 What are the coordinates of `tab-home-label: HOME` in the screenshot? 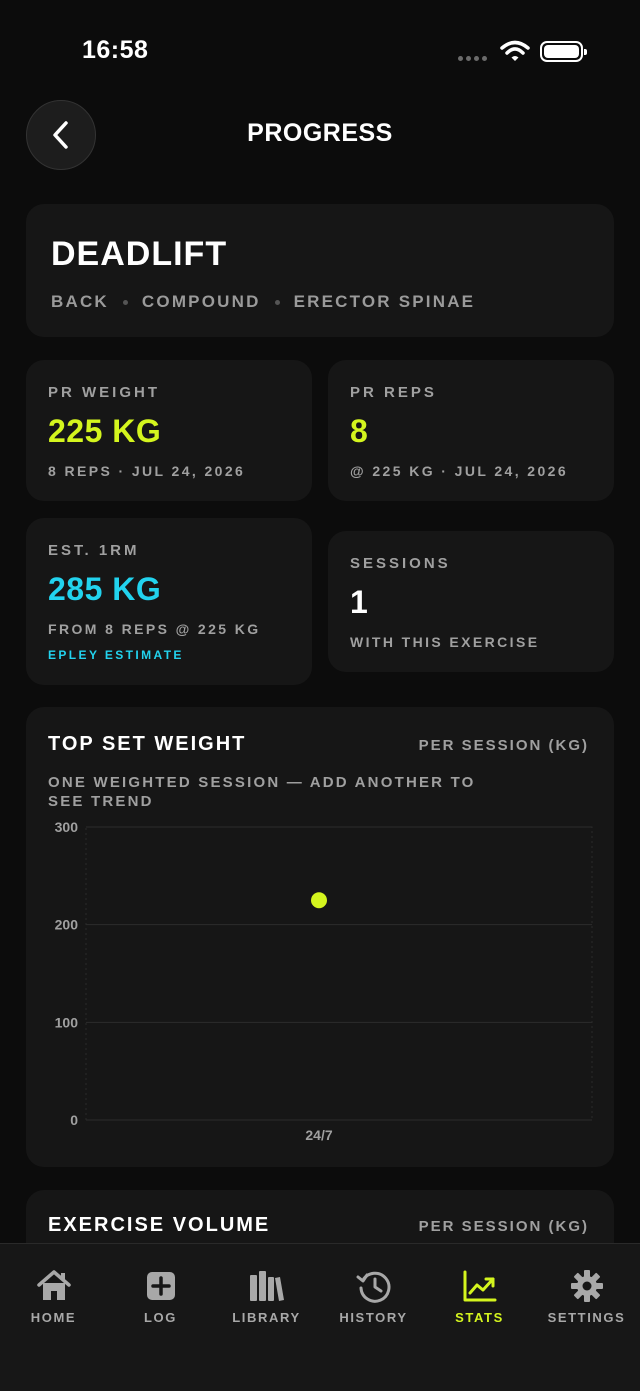 It's located at (53, 1317).